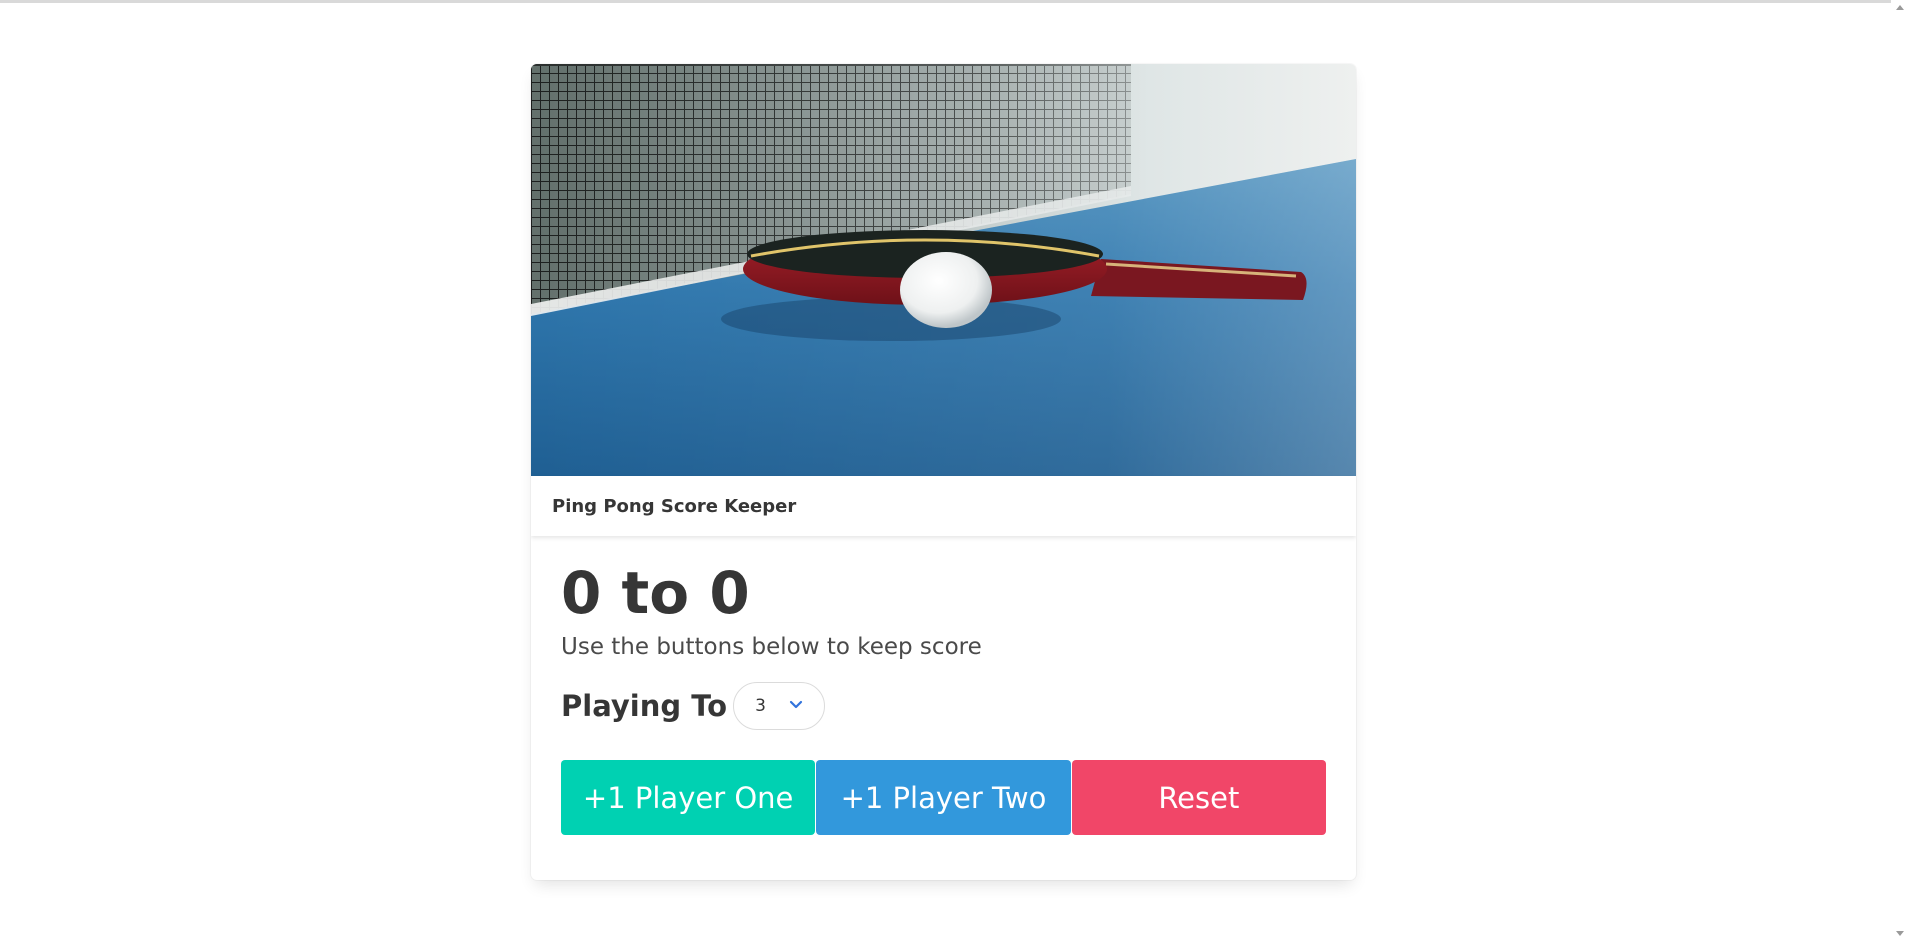 This screenshot has height=941, width=1908. I want to click on reset-button: Reset, so click(1198, 797).